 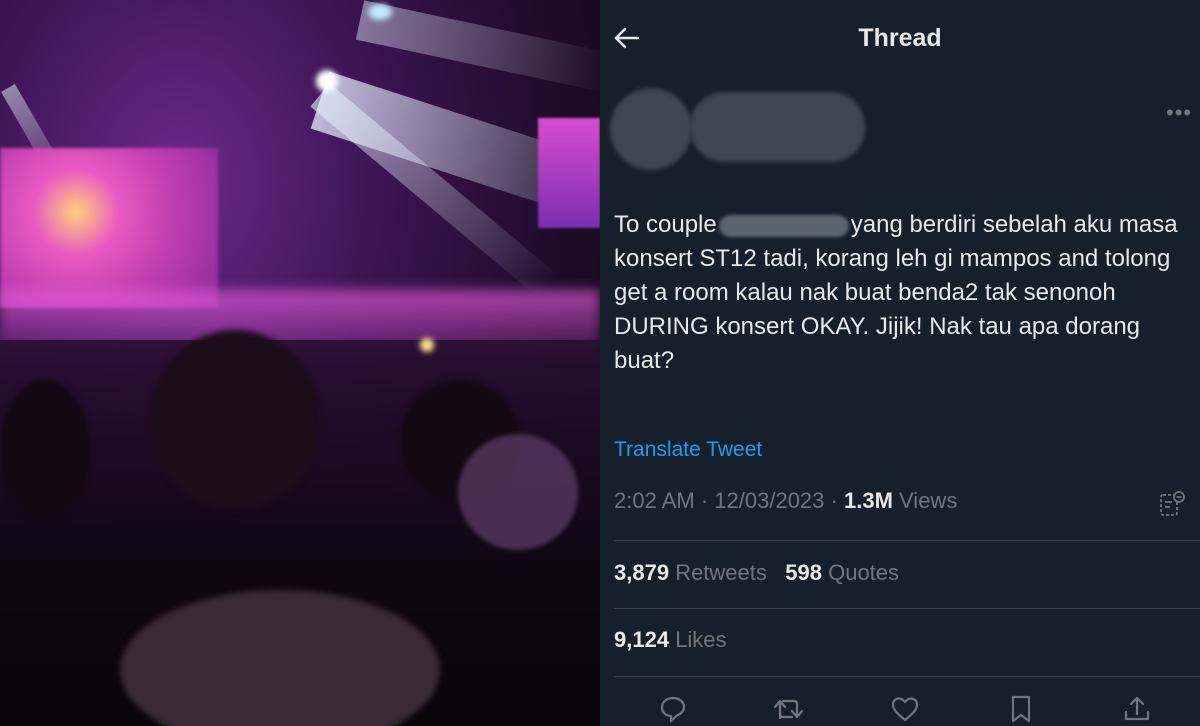 I want to click on quotes-count: 598, so click(x=803, y=572).